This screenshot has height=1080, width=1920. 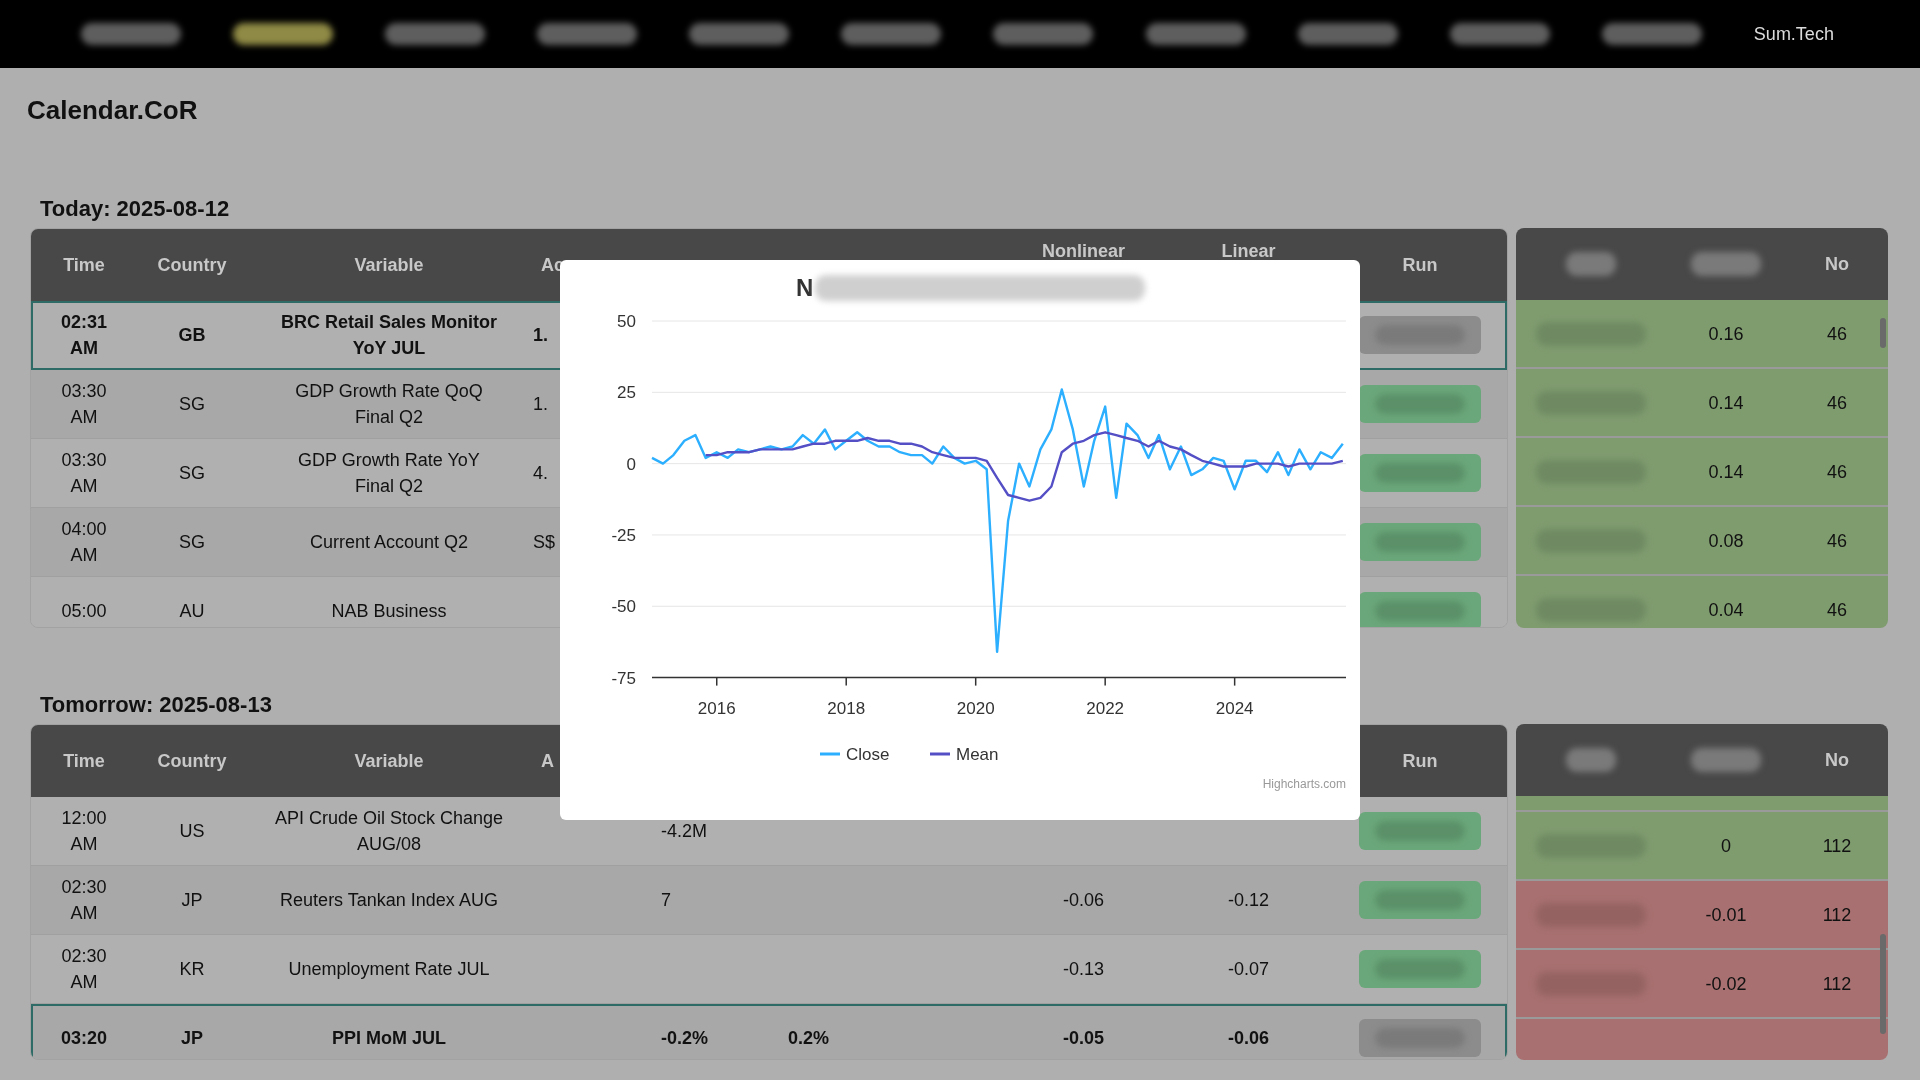 I want to click on table-cell-text: AU, so click(x=192, y=611).